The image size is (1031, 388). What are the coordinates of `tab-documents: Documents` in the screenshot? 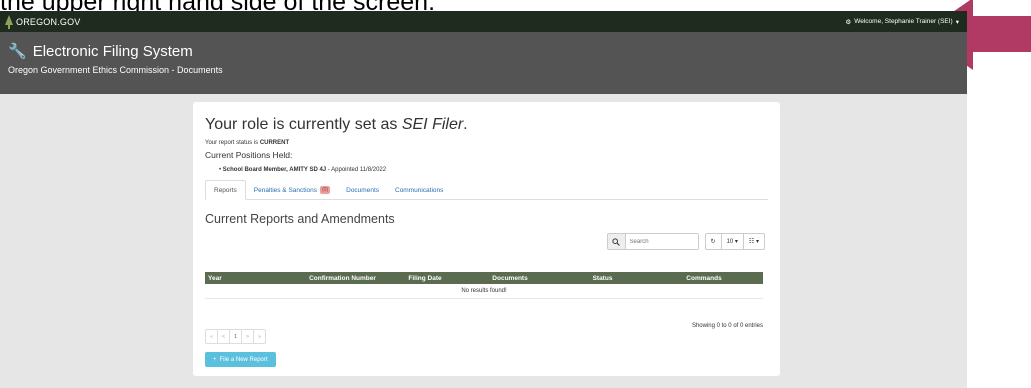 It's located at (362, 190).